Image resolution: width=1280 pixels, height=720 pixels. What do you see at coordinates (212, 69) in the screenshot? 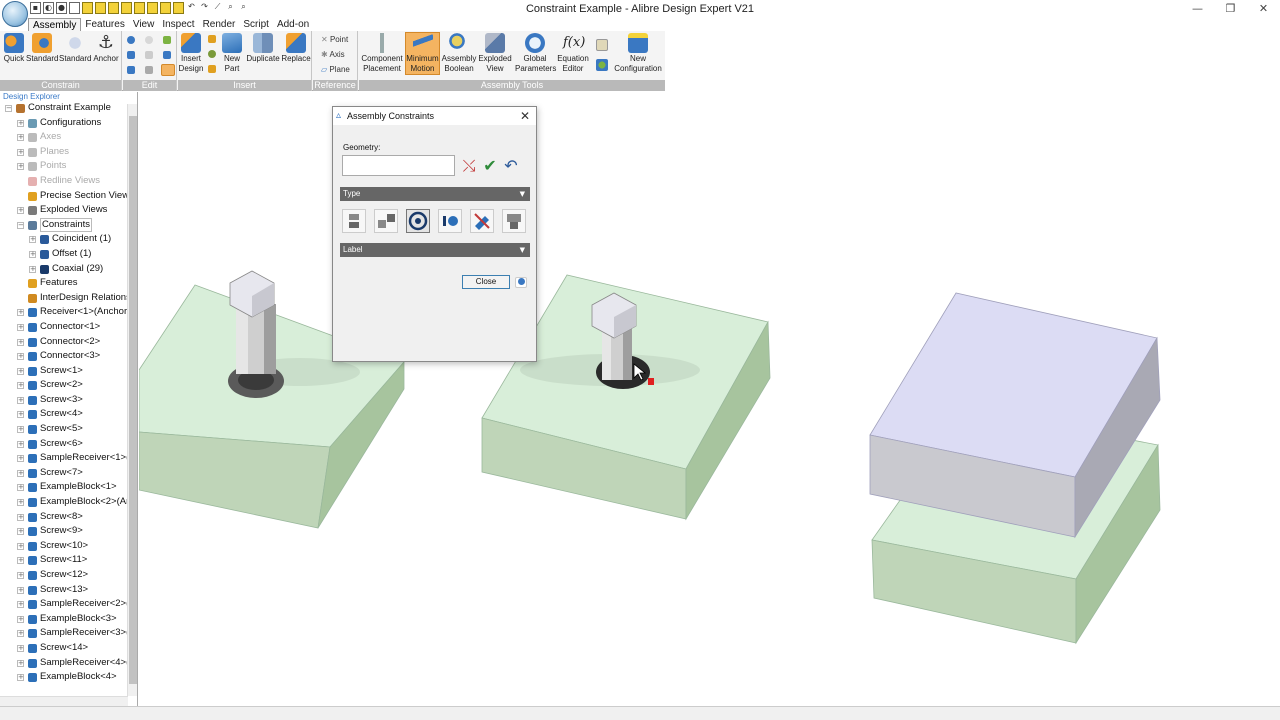
I see `insert-tool-3-icon` at bounding box center [212, 69].